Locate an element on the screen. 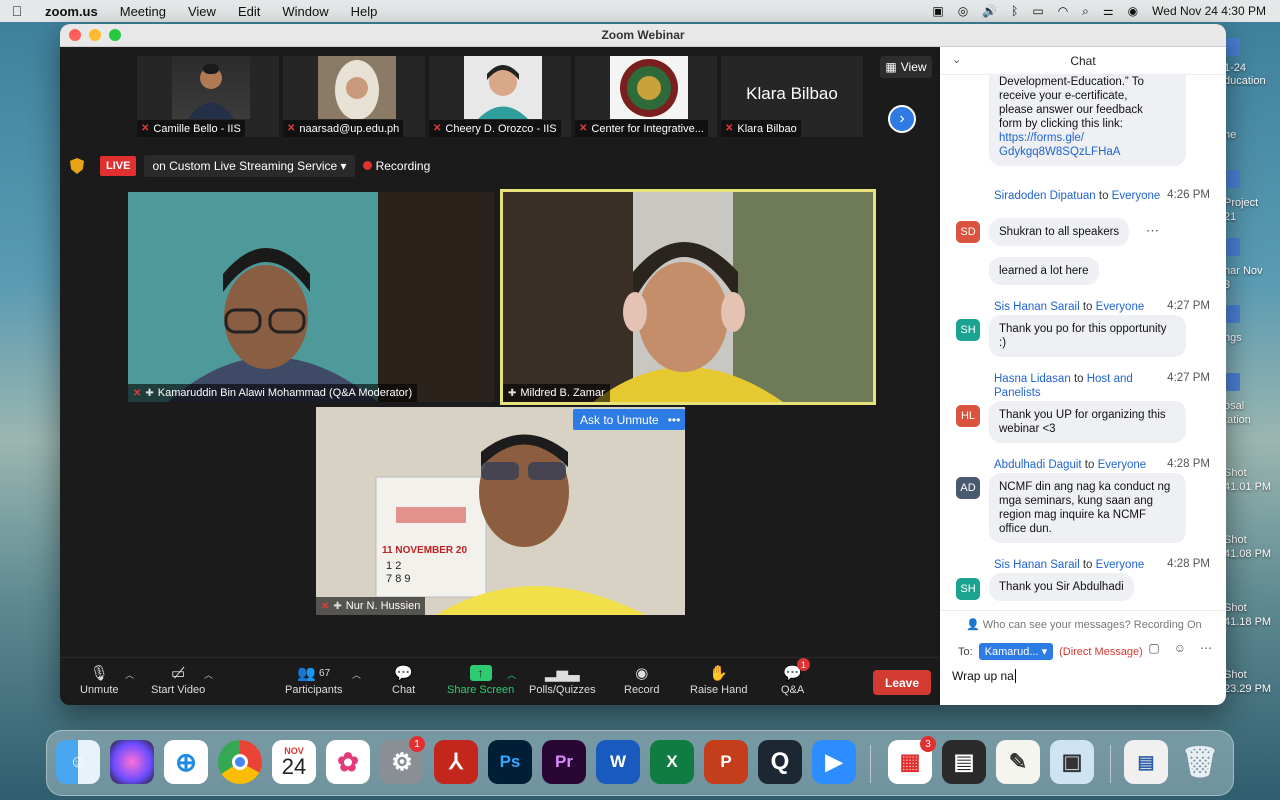 Image resolution: width=1280 pixels, height=800 pixels. sender-name: Hasna Lidasan is located at coordinates (1032, 379).